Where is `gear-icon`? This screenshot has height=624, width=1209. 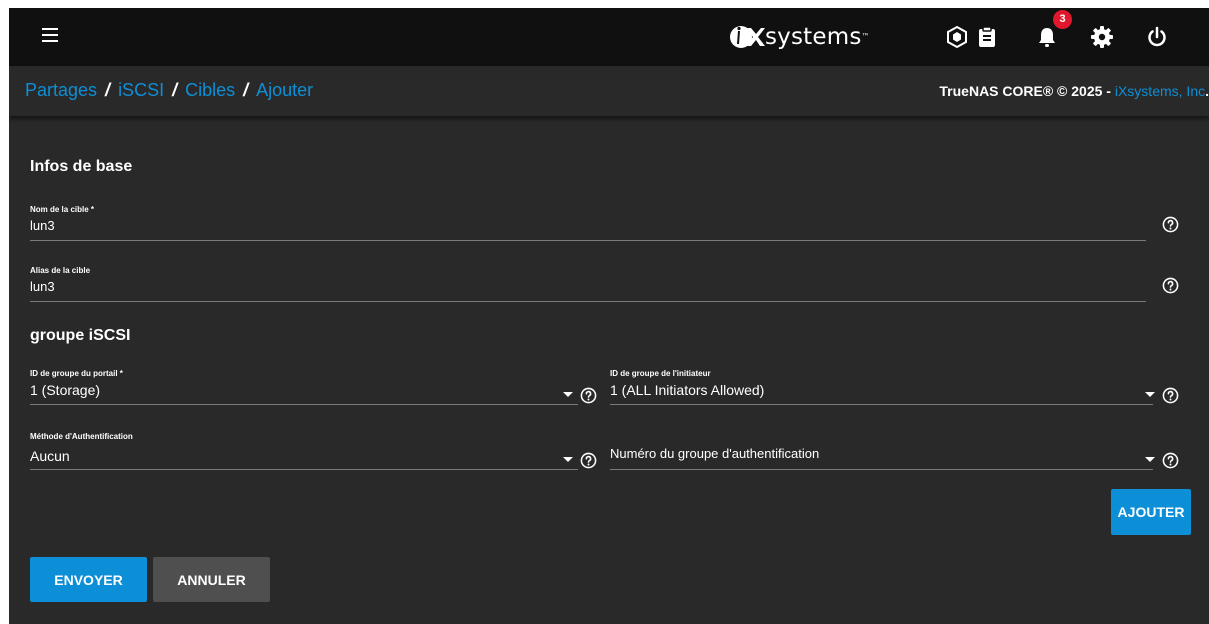
gear-icon is located at coordinates (1102, 37).